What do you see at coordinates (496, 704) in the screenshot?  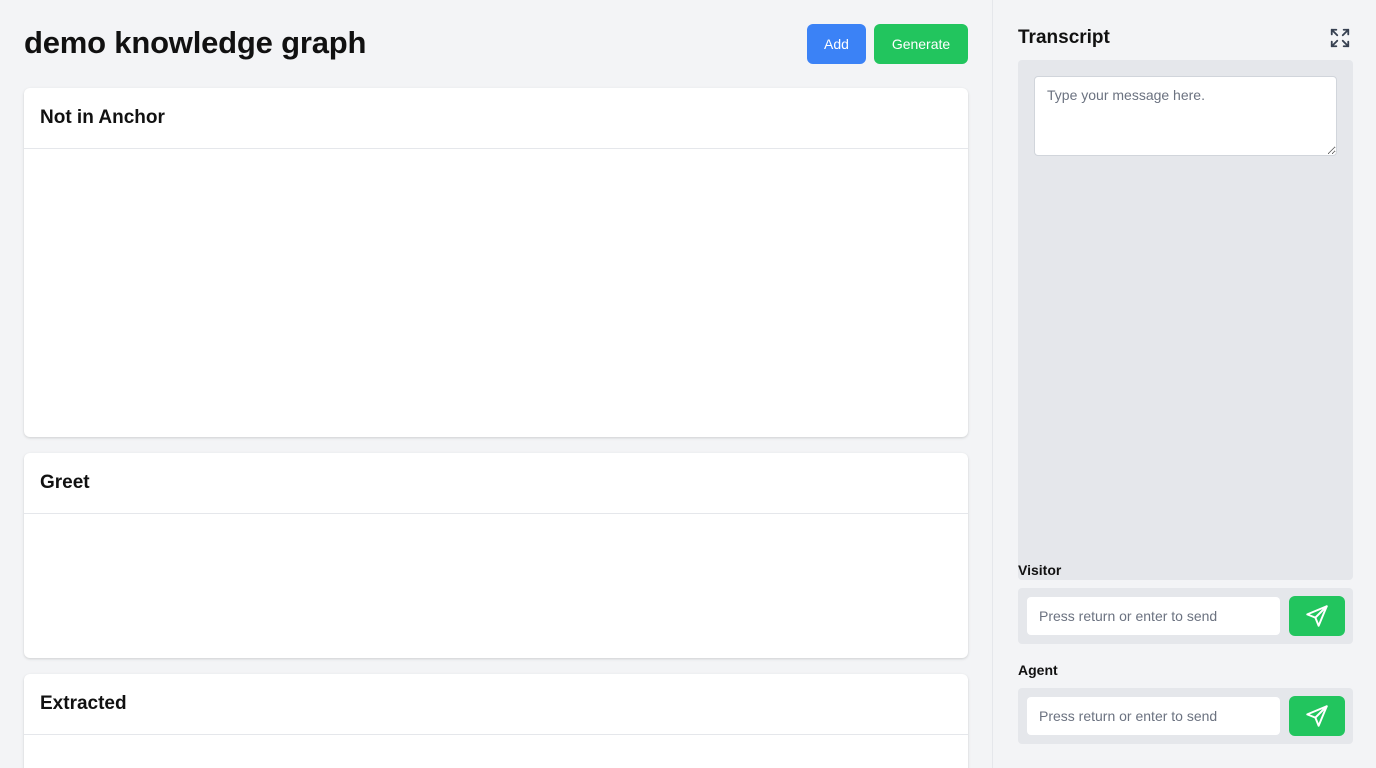 I see `section-title: Extracted` at bounding box center [496, 704].